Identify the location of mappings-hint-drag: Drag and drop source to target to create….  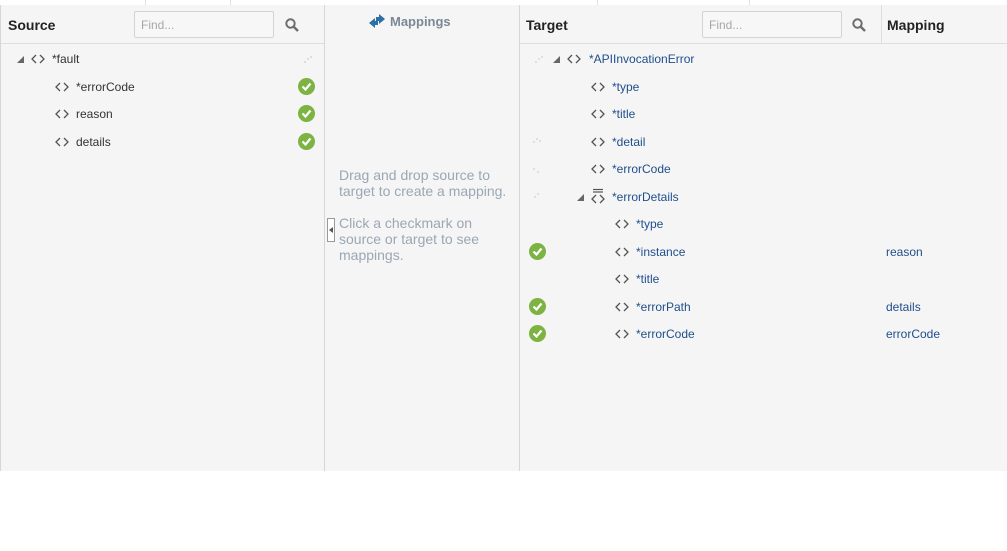
(423, 183).